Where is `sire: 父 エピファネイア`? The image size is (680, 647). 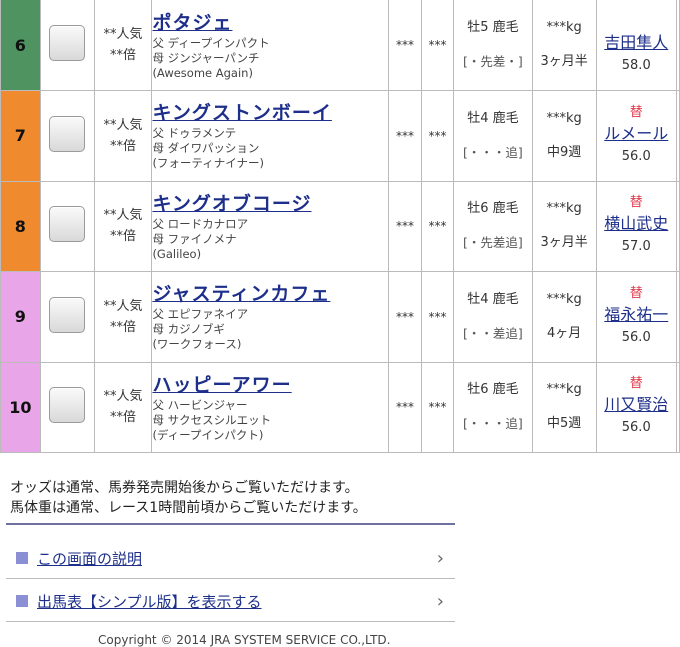 sire: 父 エピファネイア is located at coordinates (200, 314).